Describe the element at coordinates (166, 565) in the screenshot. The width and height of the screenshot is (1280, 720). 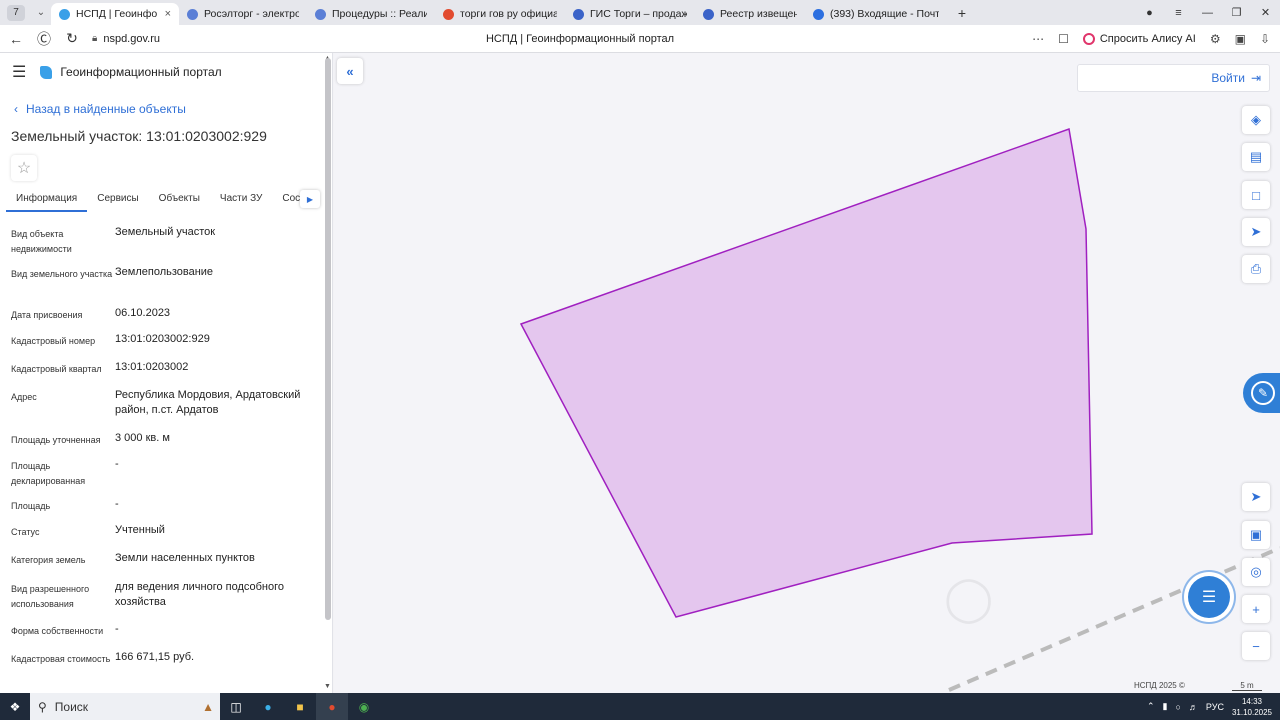
I see `property-row: Категория земель Земли населенных пунктов` at that location.